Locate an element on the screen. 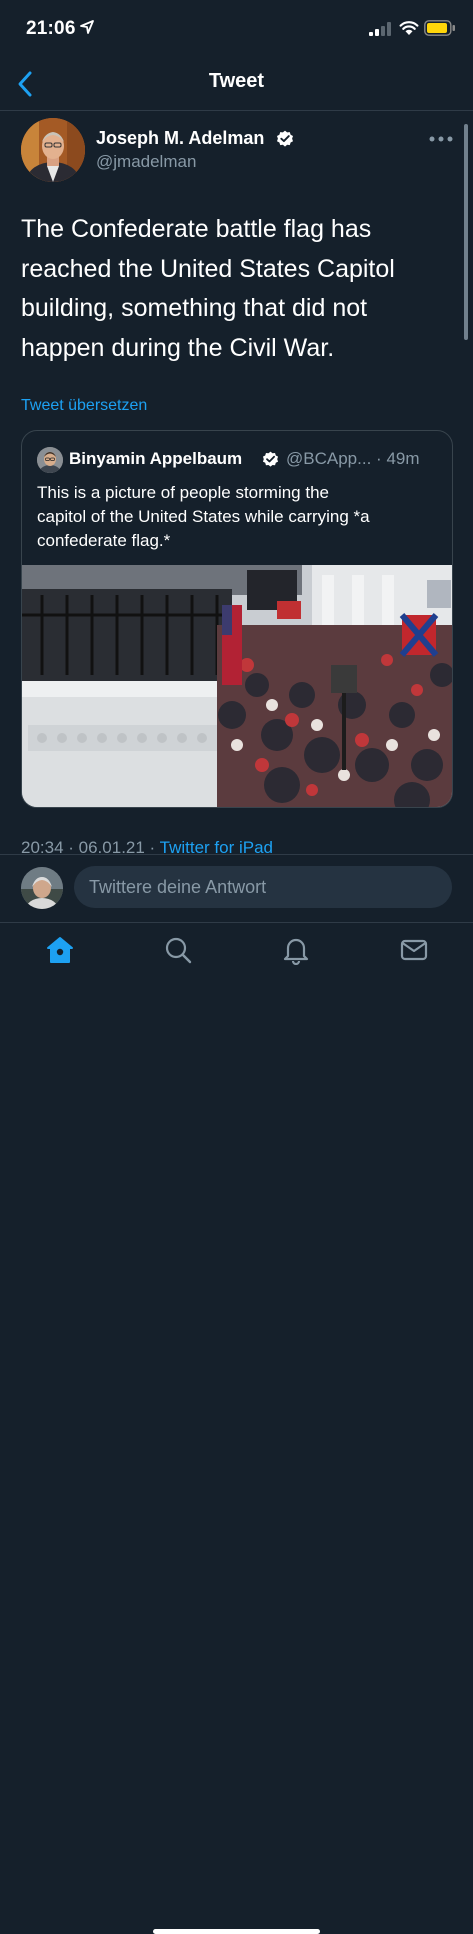 This screenshot has height=1934, width=473. quoted-author-avatar-image is located at coordinates (50, 460).